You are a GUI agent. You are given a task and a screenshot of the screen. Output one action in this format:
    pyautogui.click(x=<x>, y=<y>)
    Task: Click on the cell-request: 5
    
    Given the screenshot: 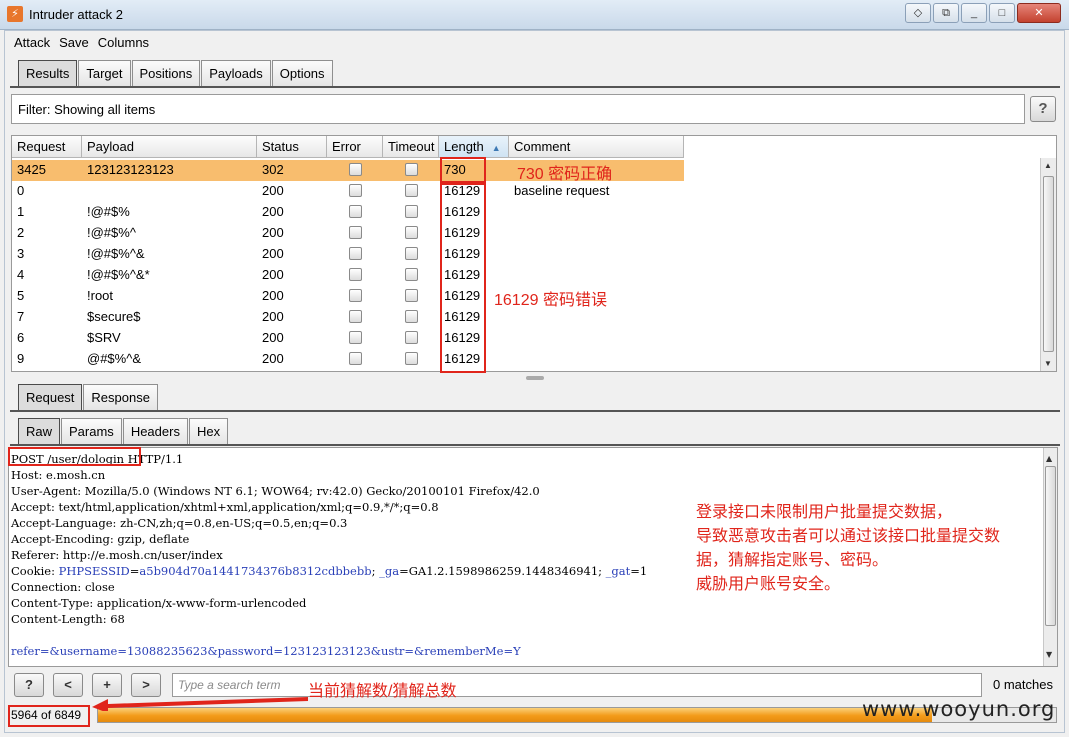 What is the action you would take?
    pyautogui.click(x=21, y=295)
    